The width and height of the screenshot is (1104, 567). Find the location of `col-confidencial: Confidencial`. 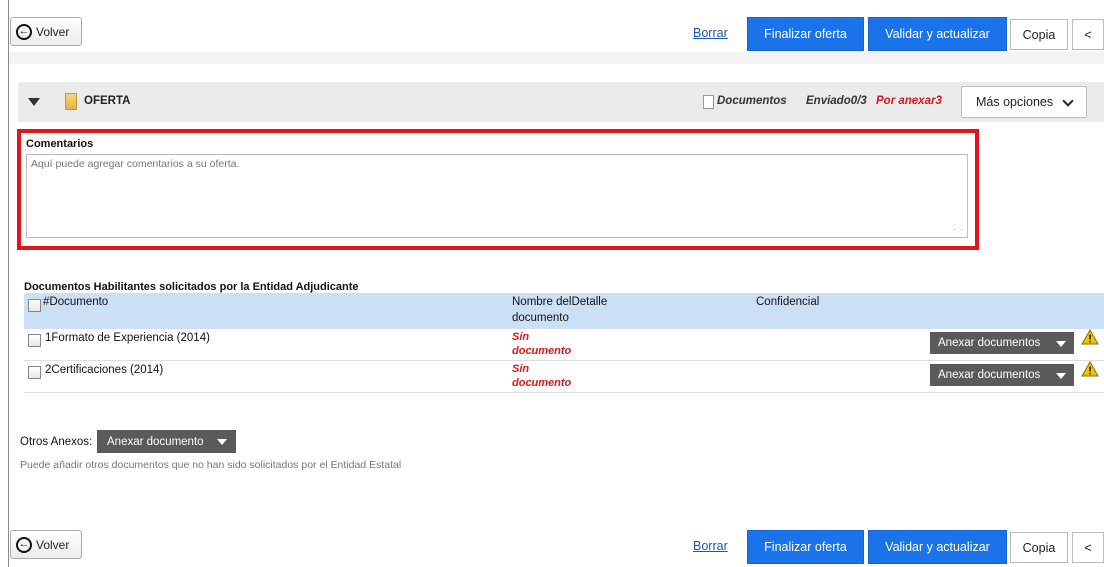

col-confidencial: Confidencial is located at coordinates (788, 302).